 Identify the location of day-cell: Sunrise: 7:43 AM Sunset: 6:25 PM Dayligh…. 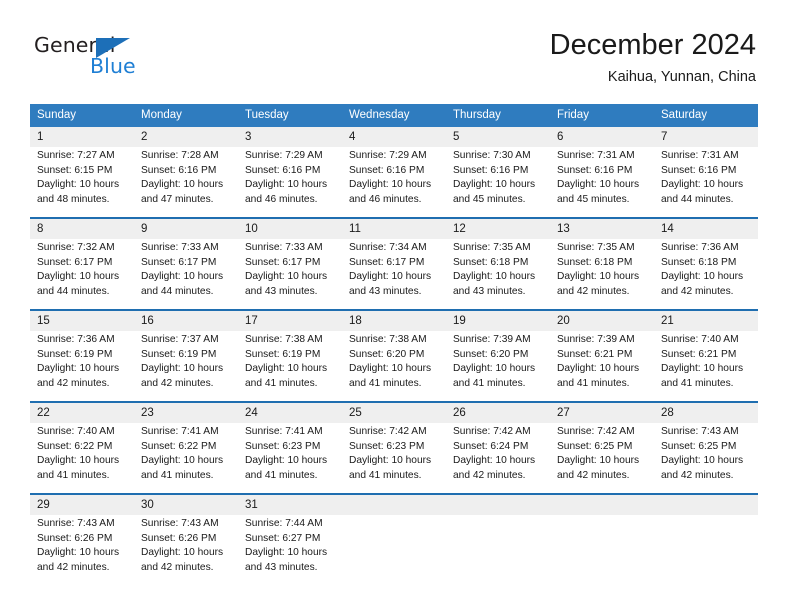
(706, 458).